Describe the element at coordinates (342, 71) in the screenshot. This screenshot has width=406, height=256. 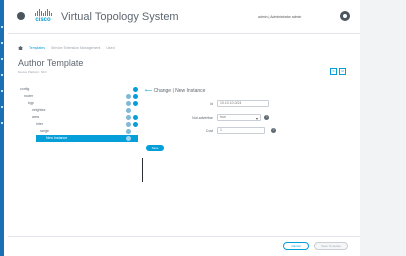
I see `view-toggle-right: M` at that location.